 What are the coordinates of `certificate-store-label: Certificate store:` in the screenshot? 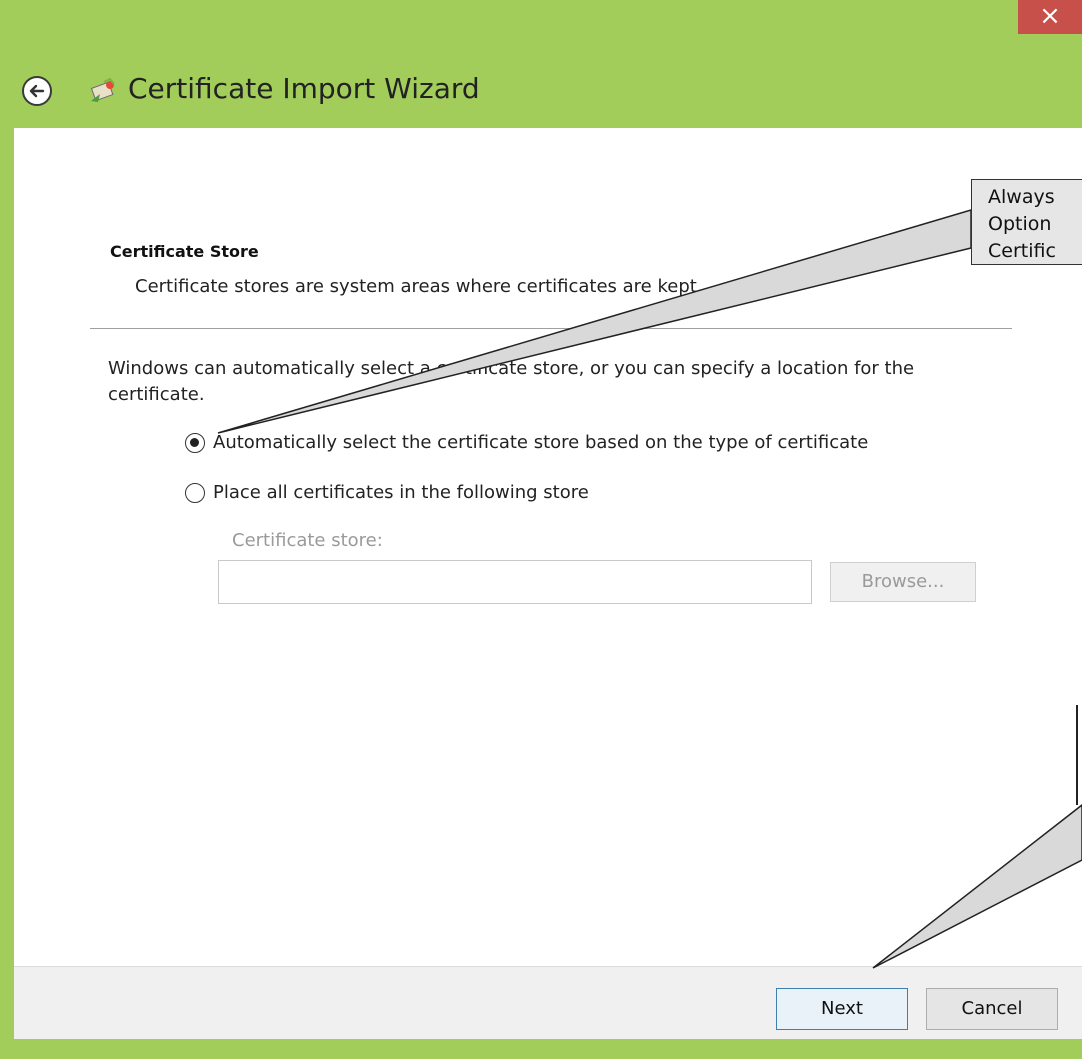 It's located at (307, 540).